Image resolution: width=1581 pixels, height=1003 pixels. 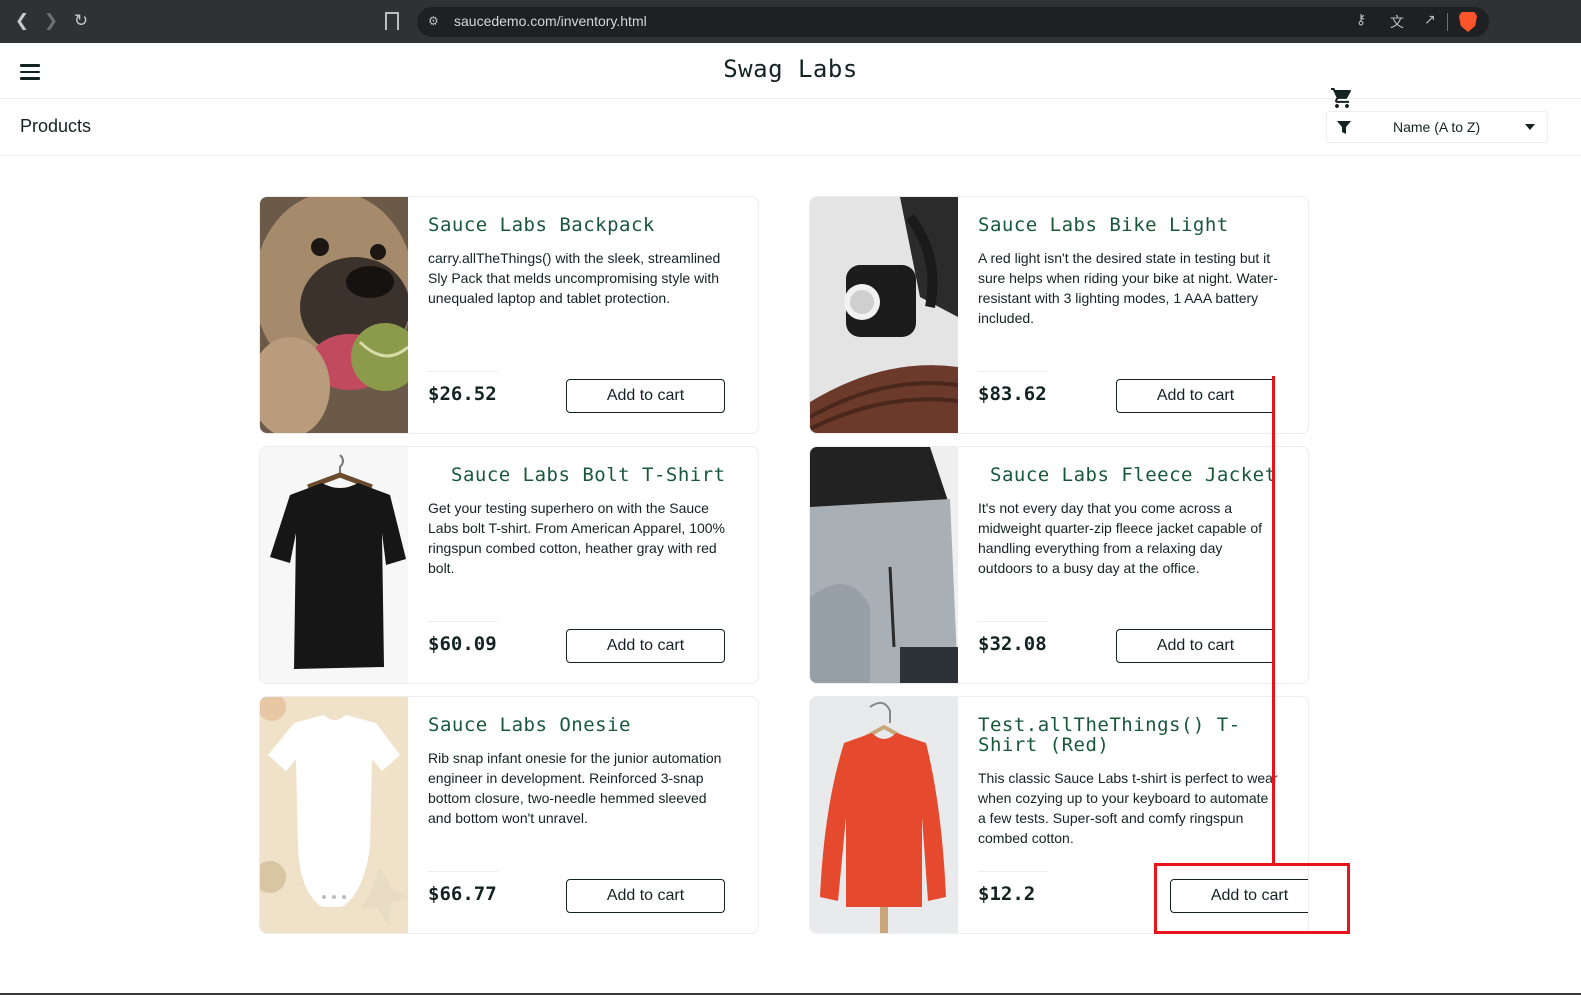 What do you see at coordinates (81, 21) in the screenshot?
I see `reload-icon: ↻` at bounding box center [81, 21].